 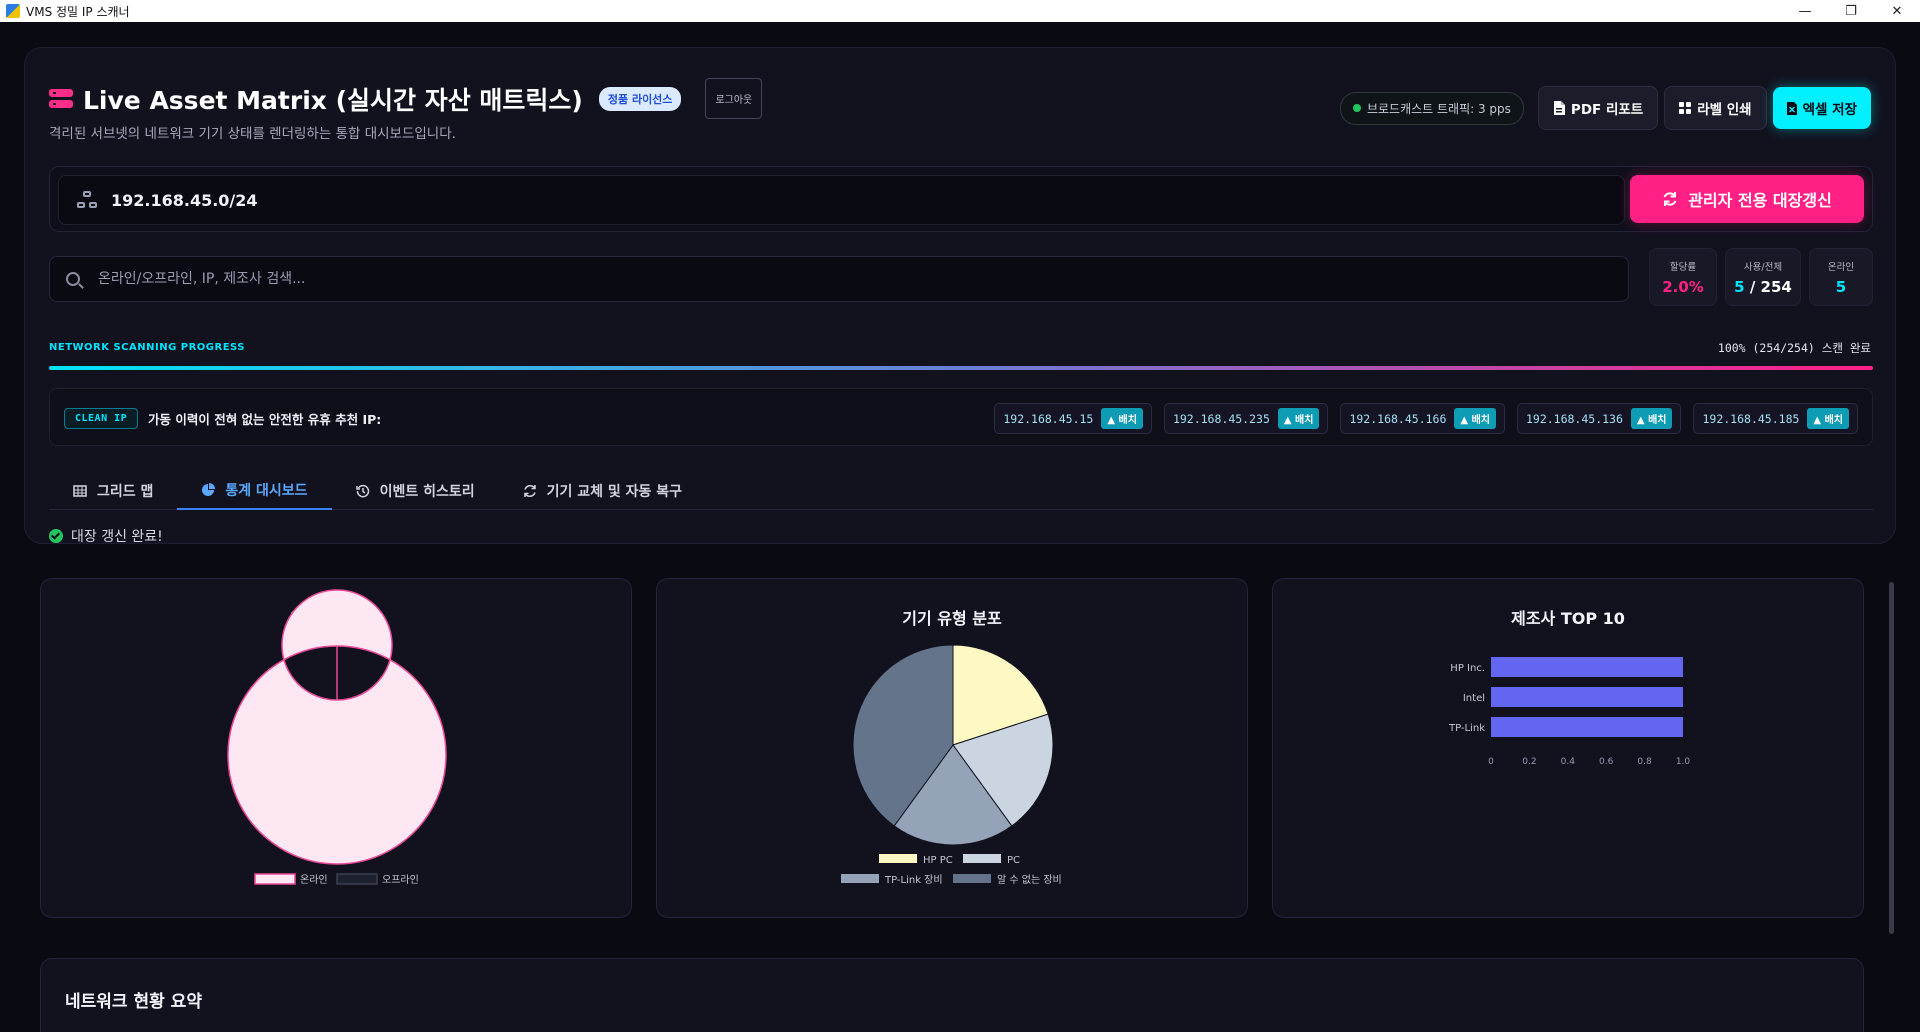 I want to click on stat-value: 5 / 254, so click(x=1763, y=287).